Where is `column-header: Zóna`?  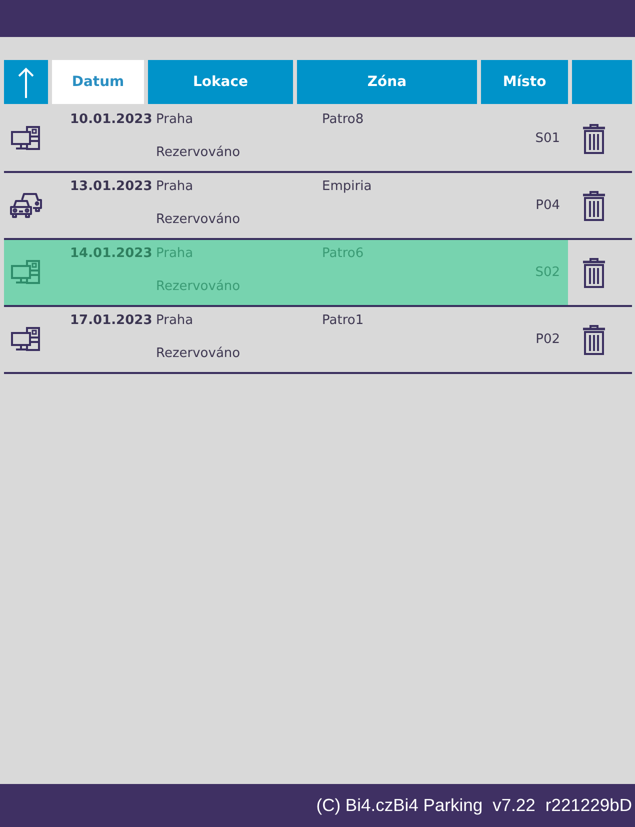 column-header: Zóna is located at coordinates (387, 82).